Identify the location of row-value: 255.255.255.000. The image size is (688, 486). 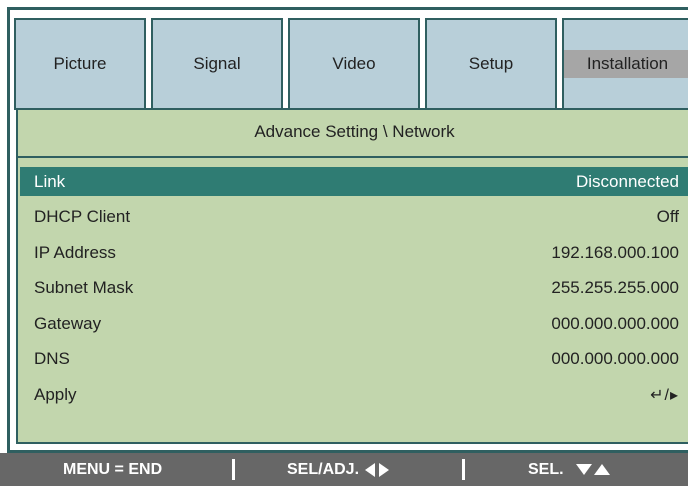
(615, 287).